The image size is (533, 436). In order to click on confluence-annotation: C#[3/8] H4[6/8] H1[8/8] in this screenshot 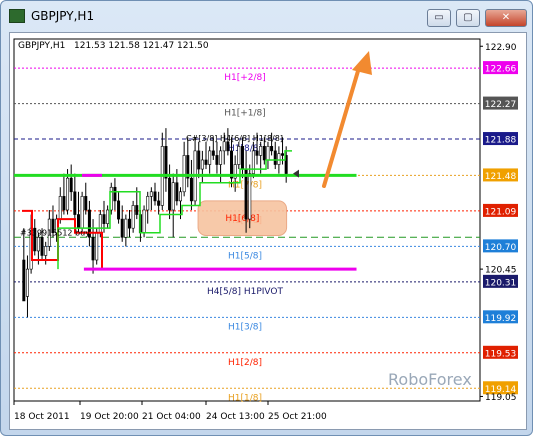, I will do `click(234, 138)`.